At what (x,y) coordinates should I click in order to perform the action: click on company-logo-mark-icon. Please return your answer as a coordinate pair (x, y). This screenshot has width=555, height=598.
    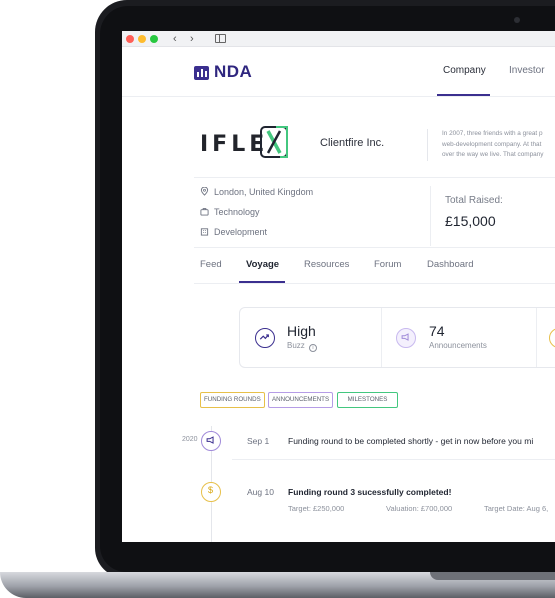
    Looking at the image, I should click on (274, 142).